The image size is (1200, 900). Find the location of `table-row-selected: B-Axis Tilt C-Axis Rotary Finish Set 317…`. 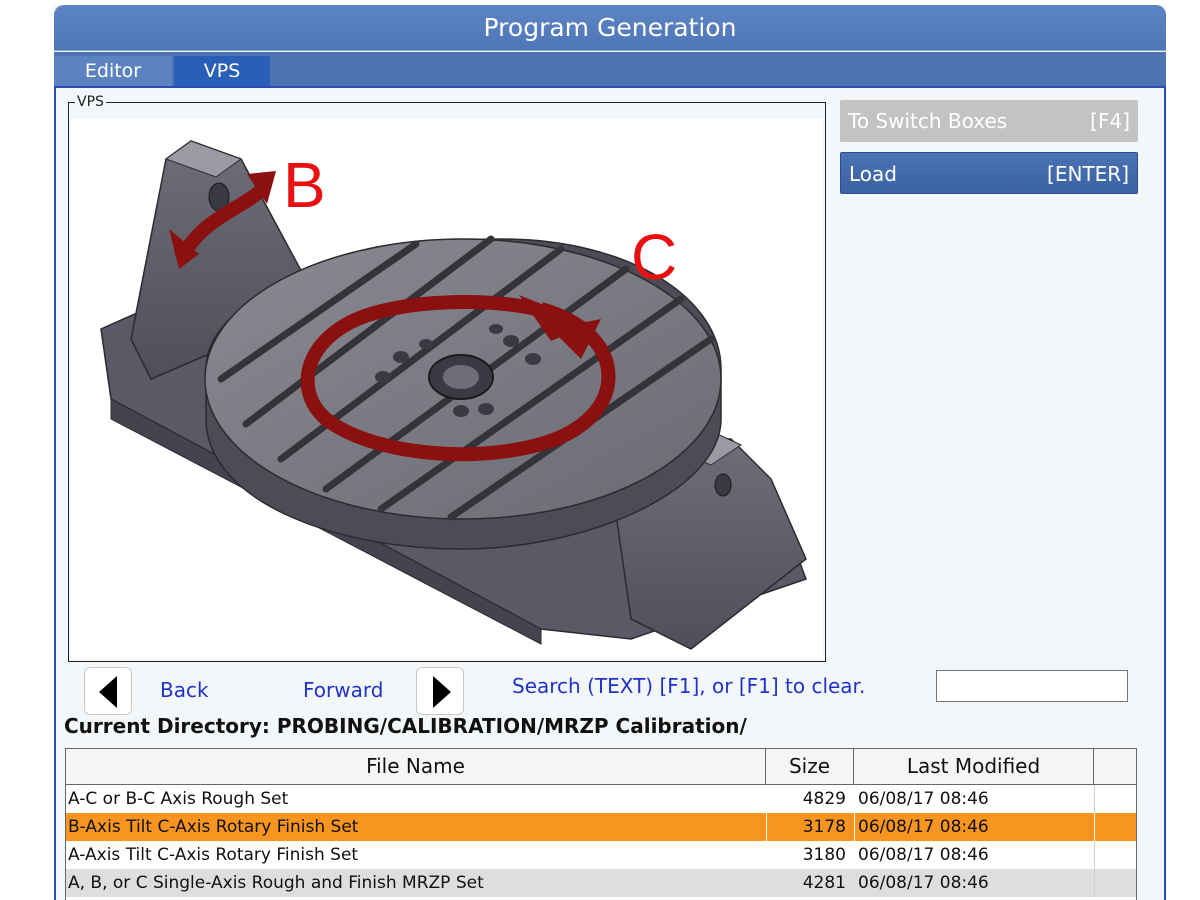

table-row-selected: B-Axis Tilt C-Axis Rotary Finish Set 317… is located at coordinates (601, 827).